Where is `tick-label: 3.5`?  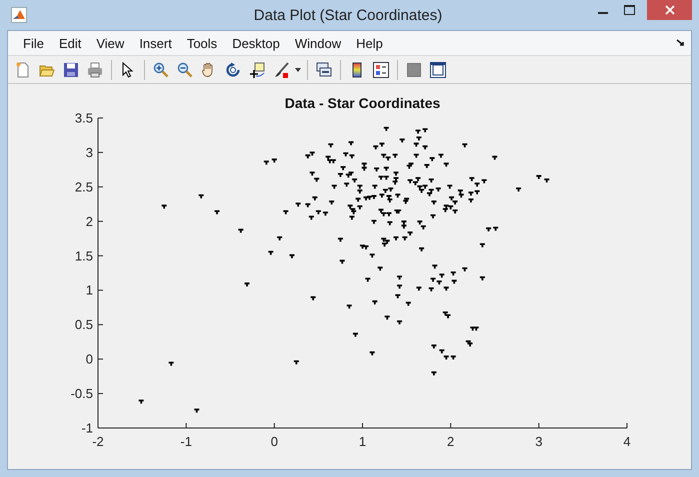
tick-label: 3.5 is located at coordinates (83, 118).